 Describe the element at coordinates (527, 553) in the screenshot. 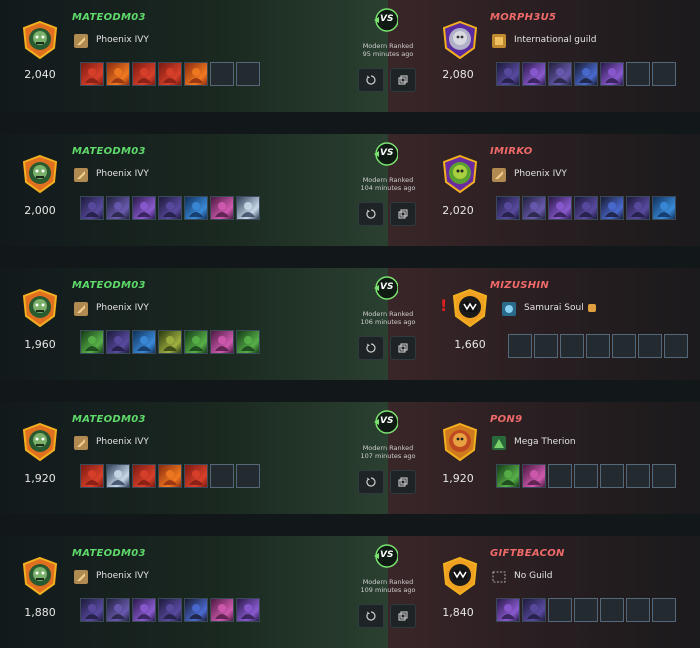

I see `player-name-right: GIFTBEACON` at that location.